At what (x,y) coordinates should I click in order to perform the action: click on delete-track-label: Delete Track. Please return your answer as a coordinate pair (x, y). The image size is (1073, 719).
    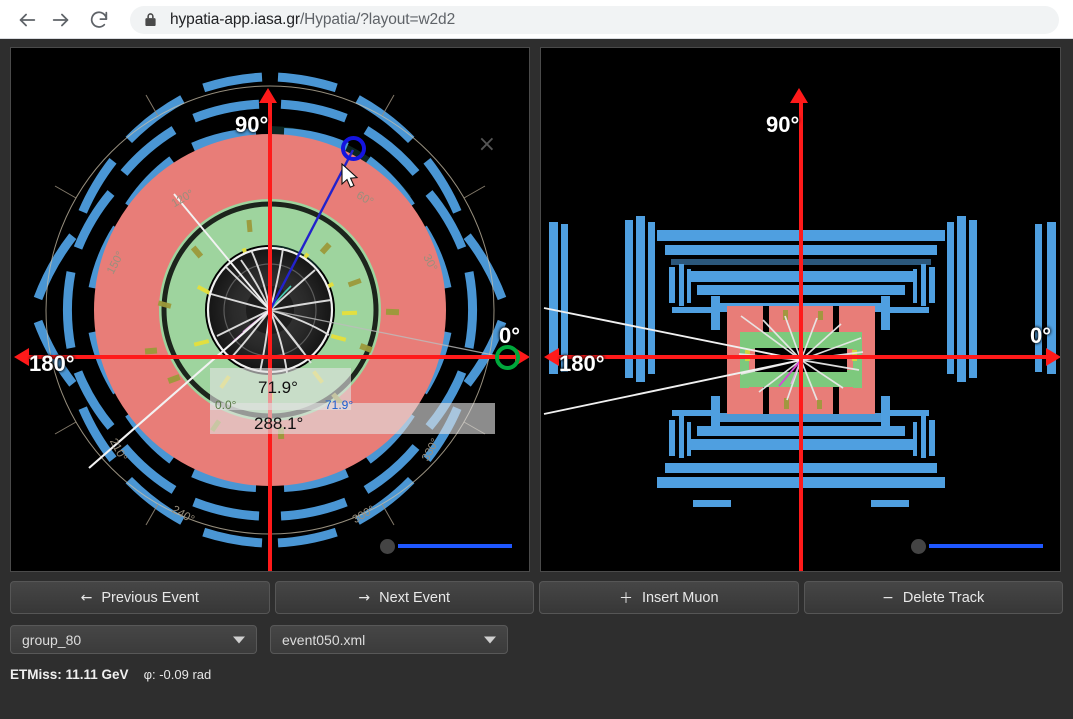
    Looking at the image, I should click on (943, 597).